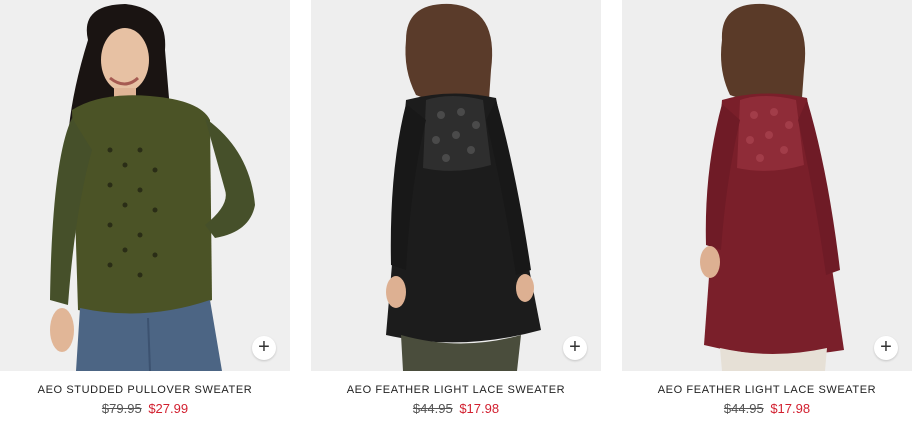 The image size is (917, 435). I want to click on product-price: $79.95 $27.99, so click(145, 408).